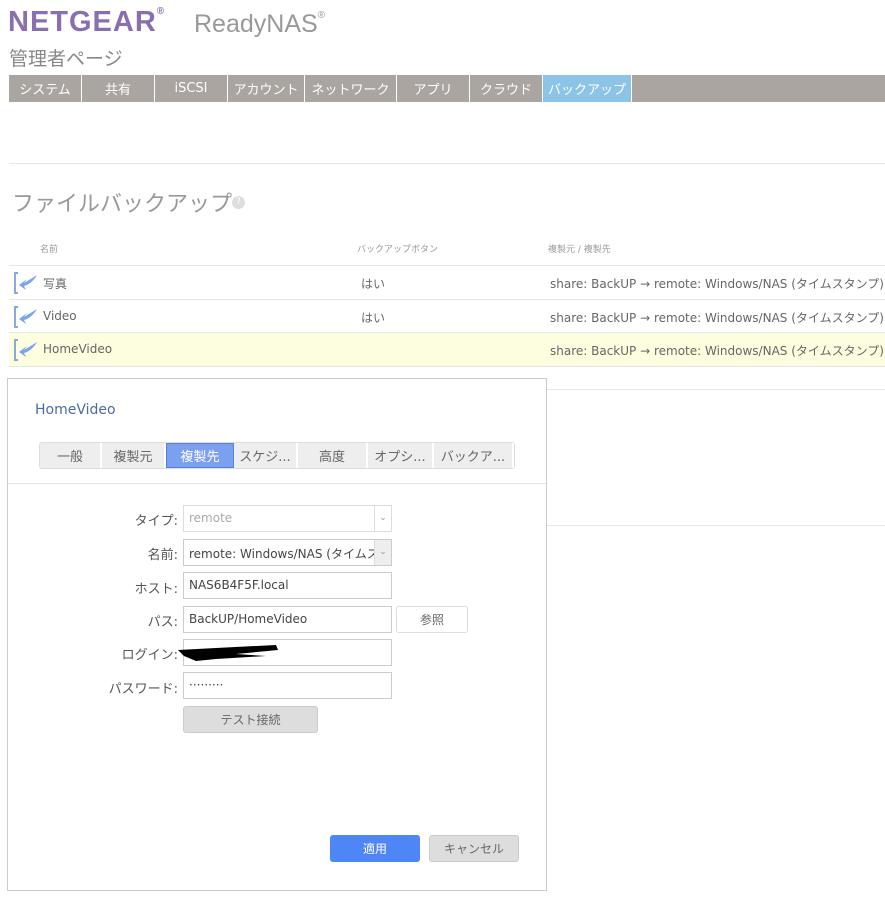 This screenshot has width=885, height=913. What do you see at coordinates (66, 59) in the screenshot?
I see `admin-subtitle: 管理者ページ` at bounding box center [66, 59].